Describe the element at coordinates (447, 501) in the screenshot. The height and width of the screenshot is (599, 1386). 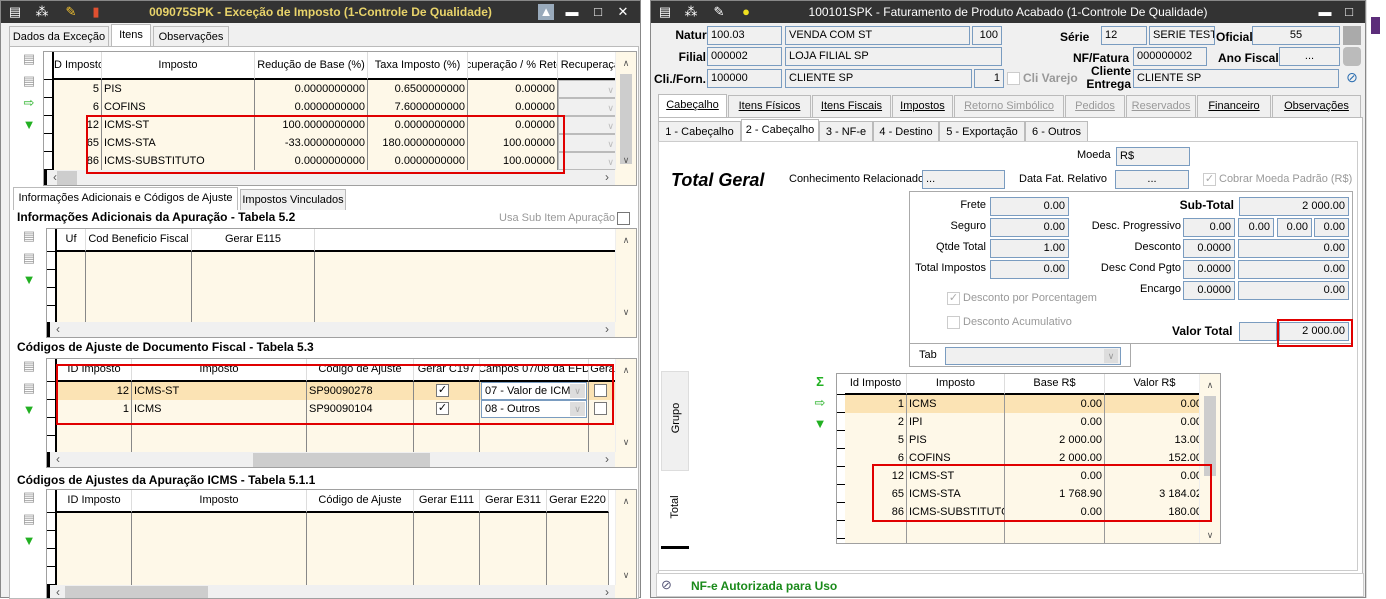
I see `column-header: Gerar E111` at that location.